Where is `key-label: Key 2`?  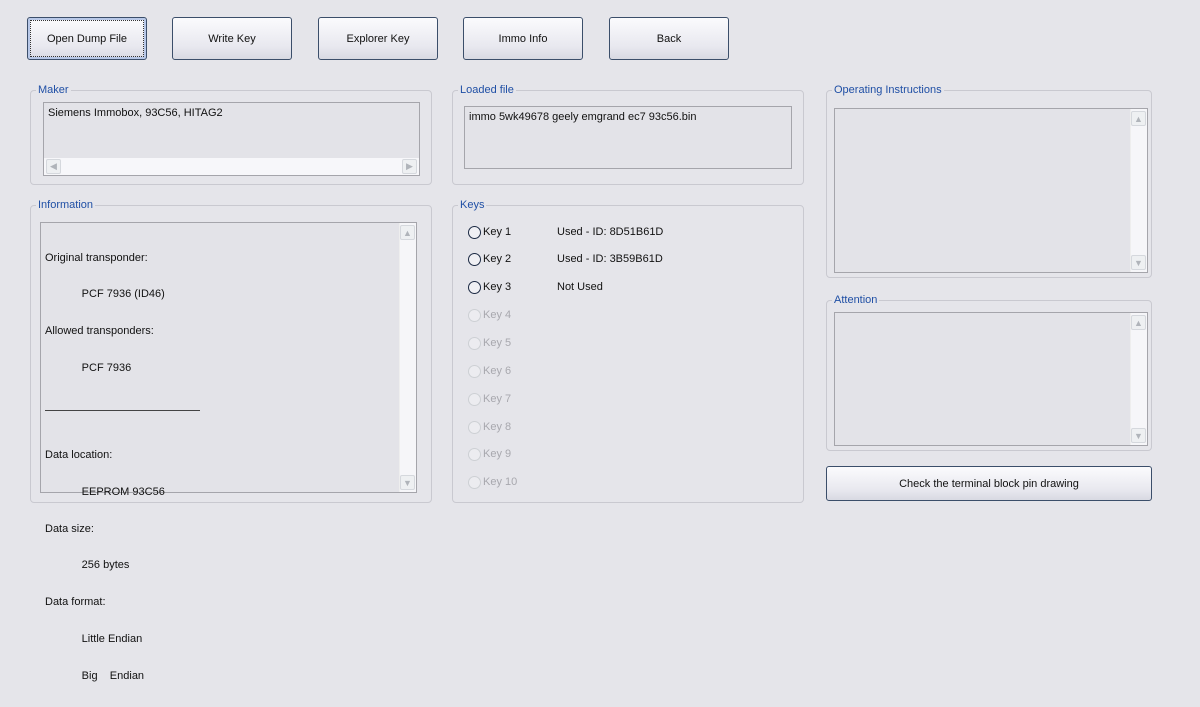
key-label: Key 2 is located at coordinates (497, 259).